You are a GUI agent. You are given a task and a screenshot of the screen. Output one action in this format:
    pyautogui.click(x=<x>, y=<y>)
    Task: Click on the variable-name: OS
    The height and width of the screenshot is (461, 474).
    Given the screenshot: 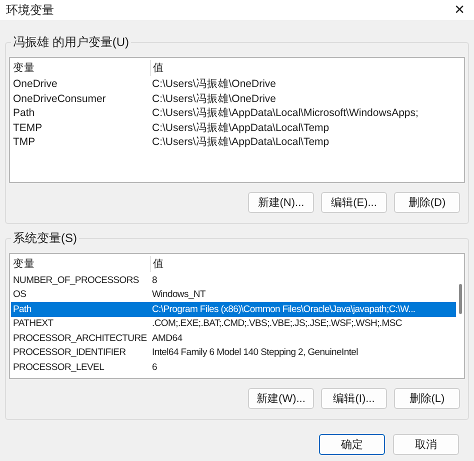 What is the action you would take?
    pyautogui.click(x=20, y=294)
    